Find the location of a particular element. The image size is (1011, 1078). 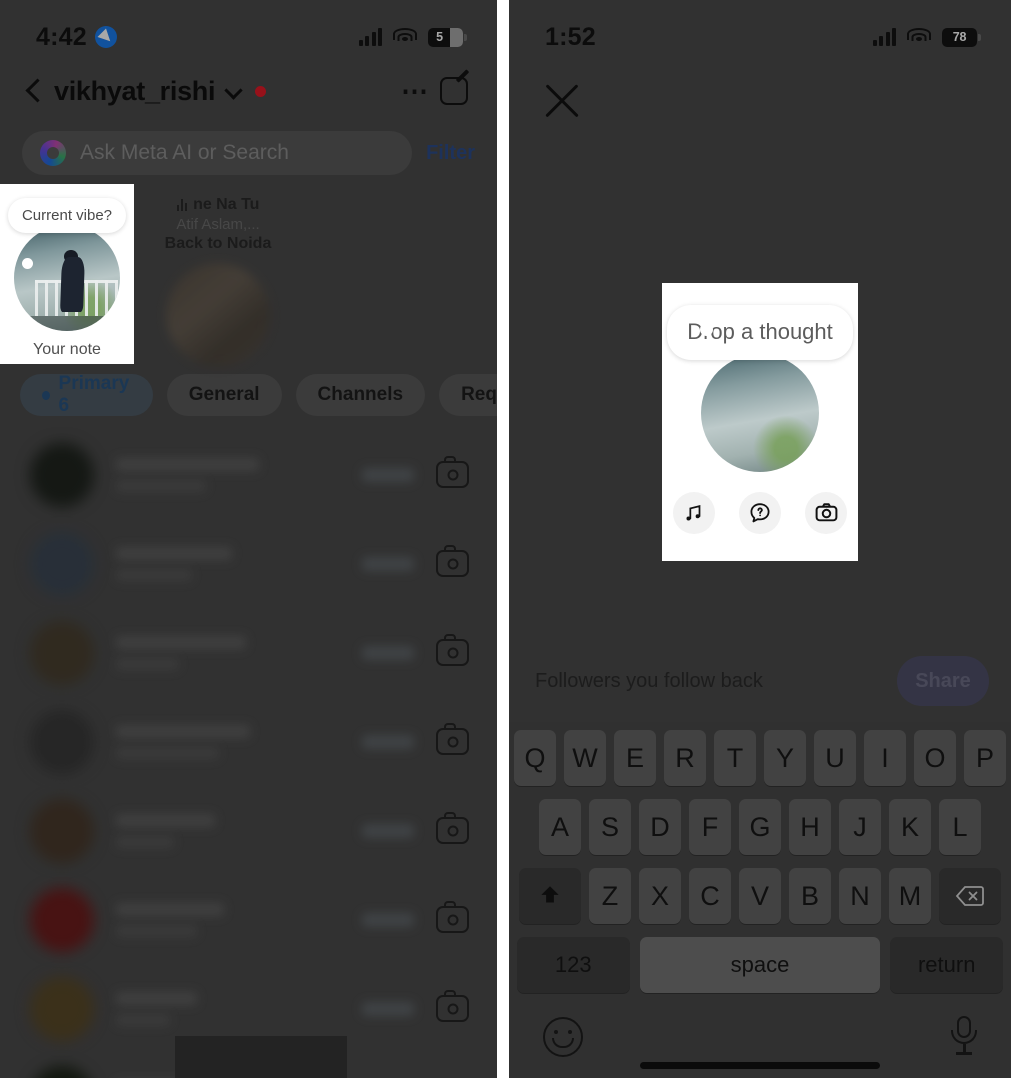

key-x: X is located at coordinates (660, 896).